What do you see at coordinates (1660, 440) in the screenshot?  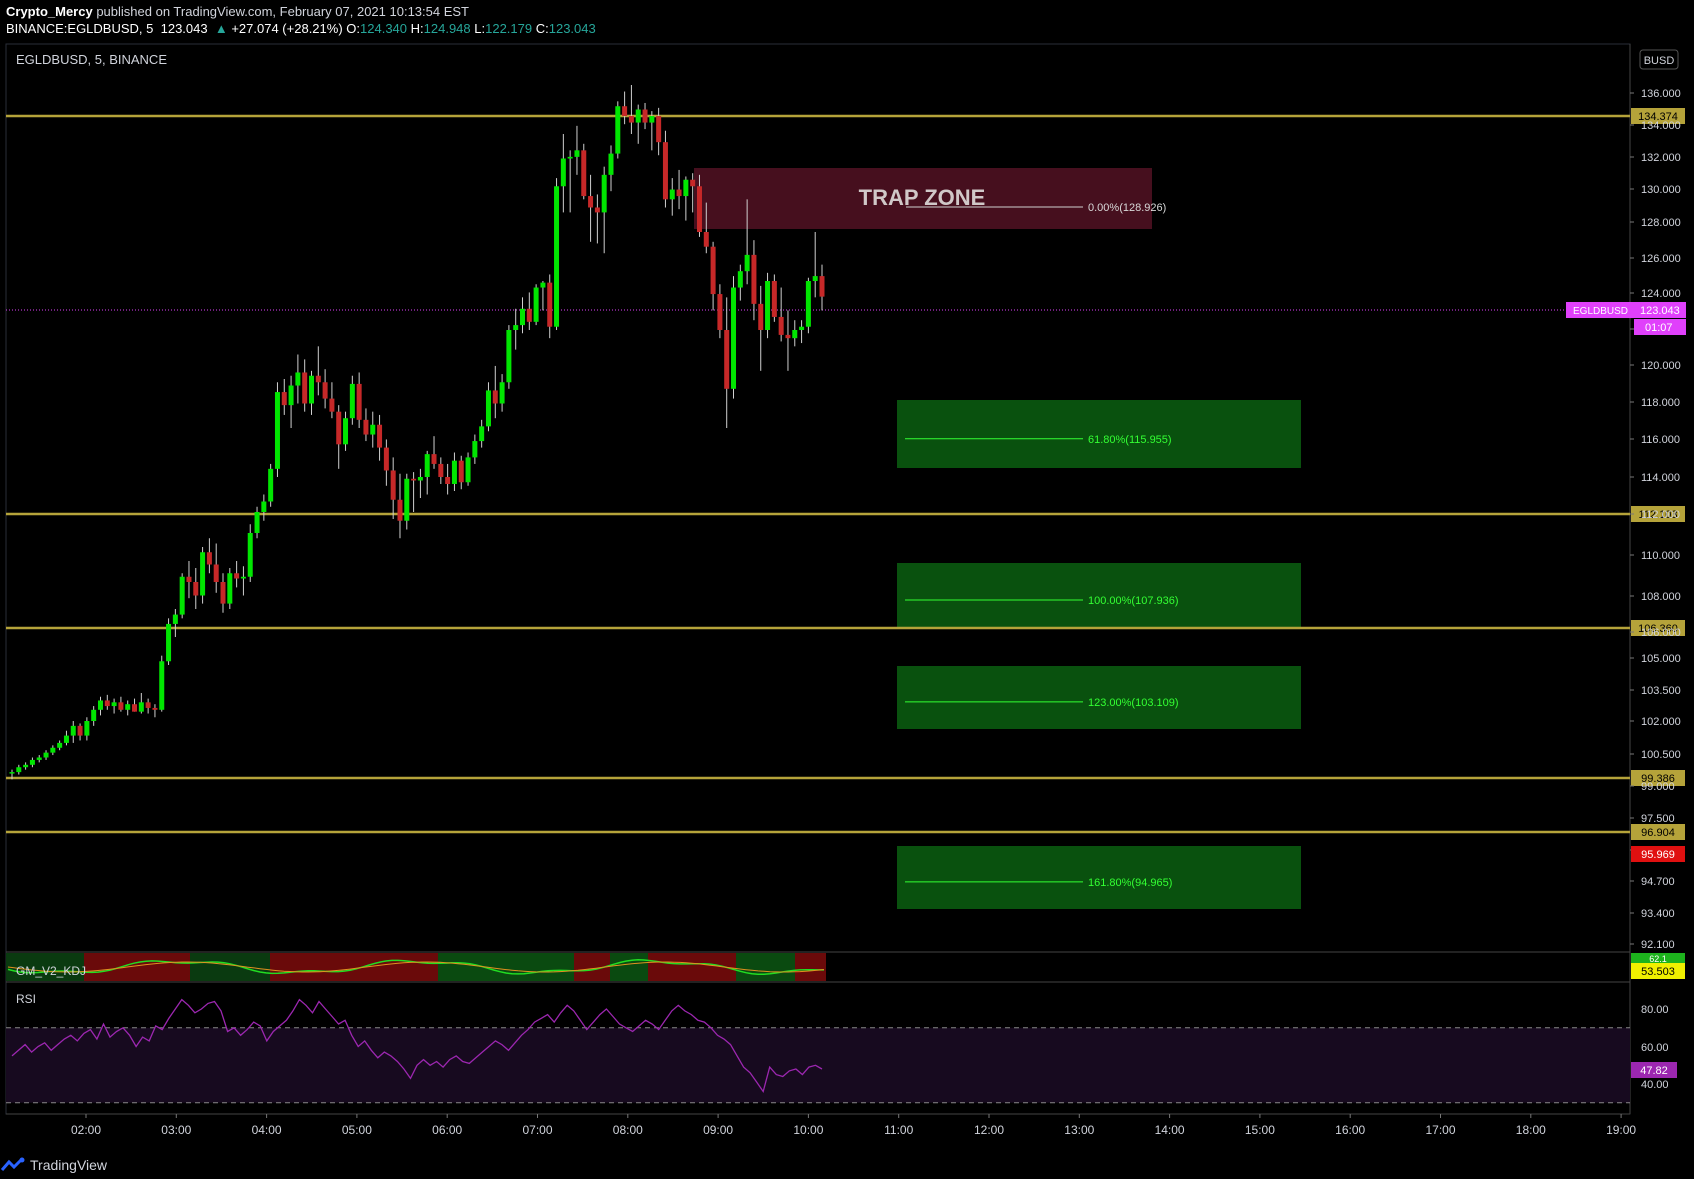 I see `price-tick-label: 116.000` at bounding box center [1660, 440].